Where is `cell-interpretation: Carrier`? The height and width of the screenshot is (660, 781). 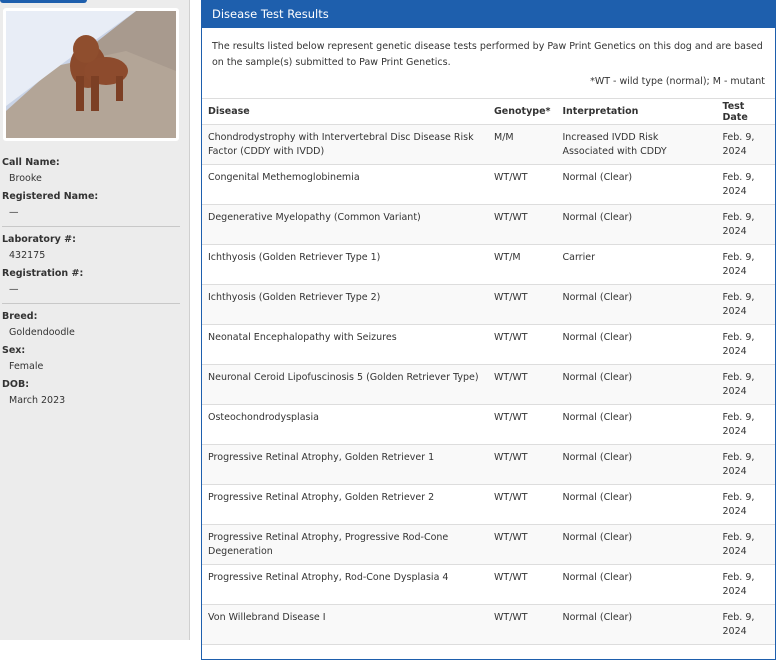 cell-interpretation: Carrier is located at coordinates (636, 264).